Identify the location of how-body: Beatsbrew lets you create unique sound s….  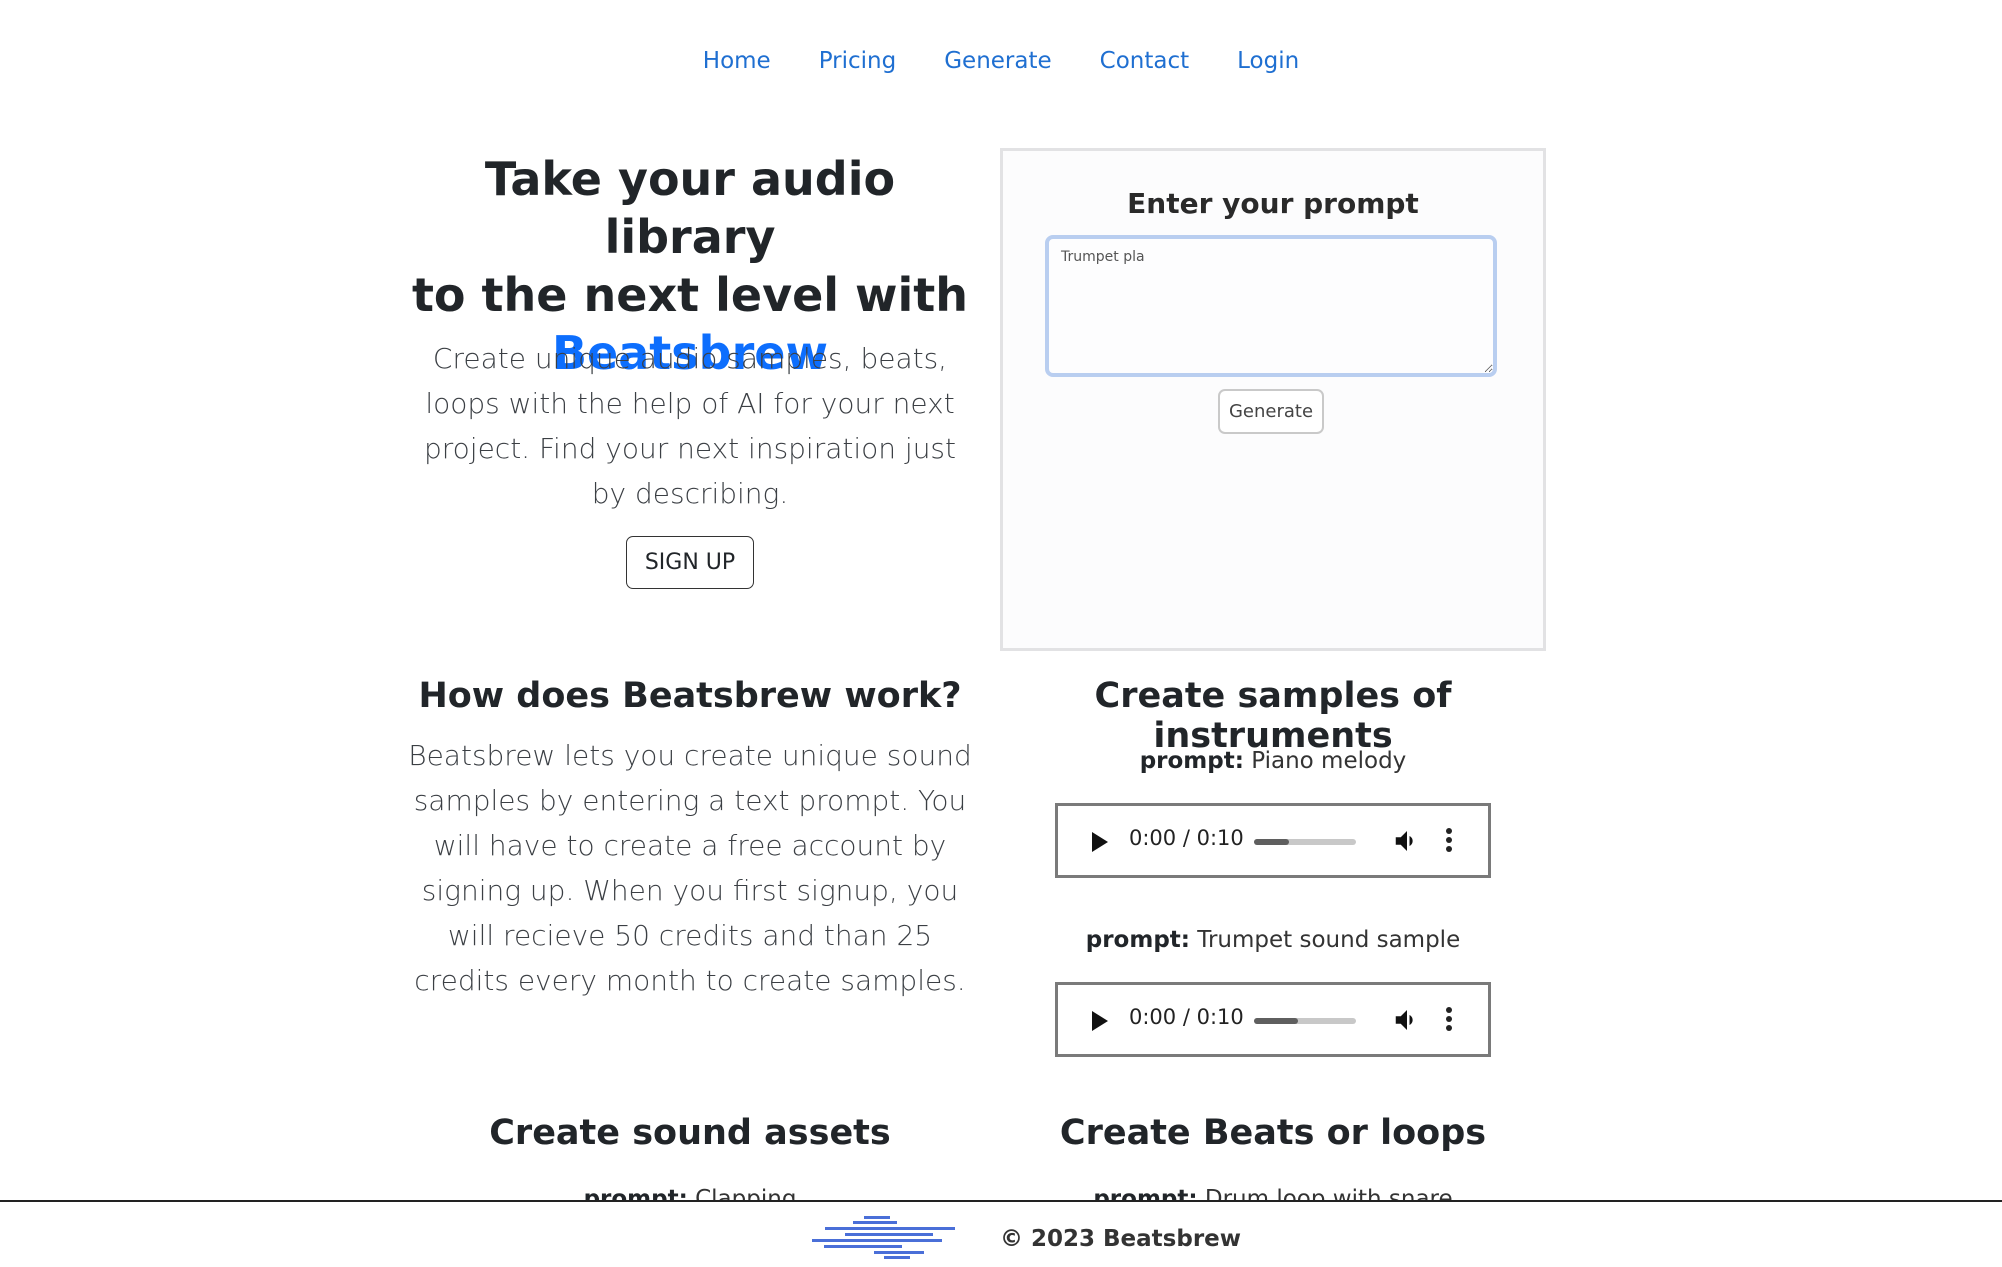
(690, 868).